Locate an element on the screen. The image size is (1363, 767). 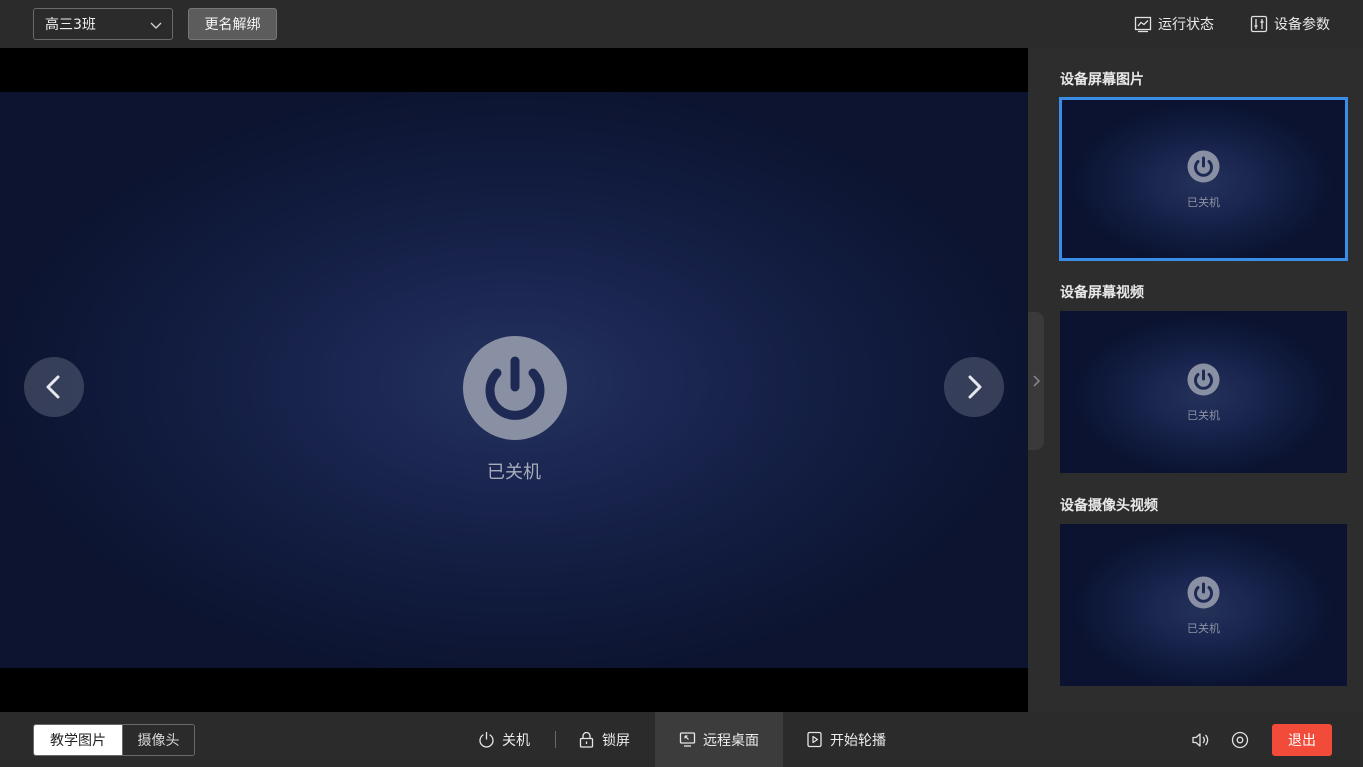
start-carousel-label: 开始轮播 is located at coordinates (858, 740).